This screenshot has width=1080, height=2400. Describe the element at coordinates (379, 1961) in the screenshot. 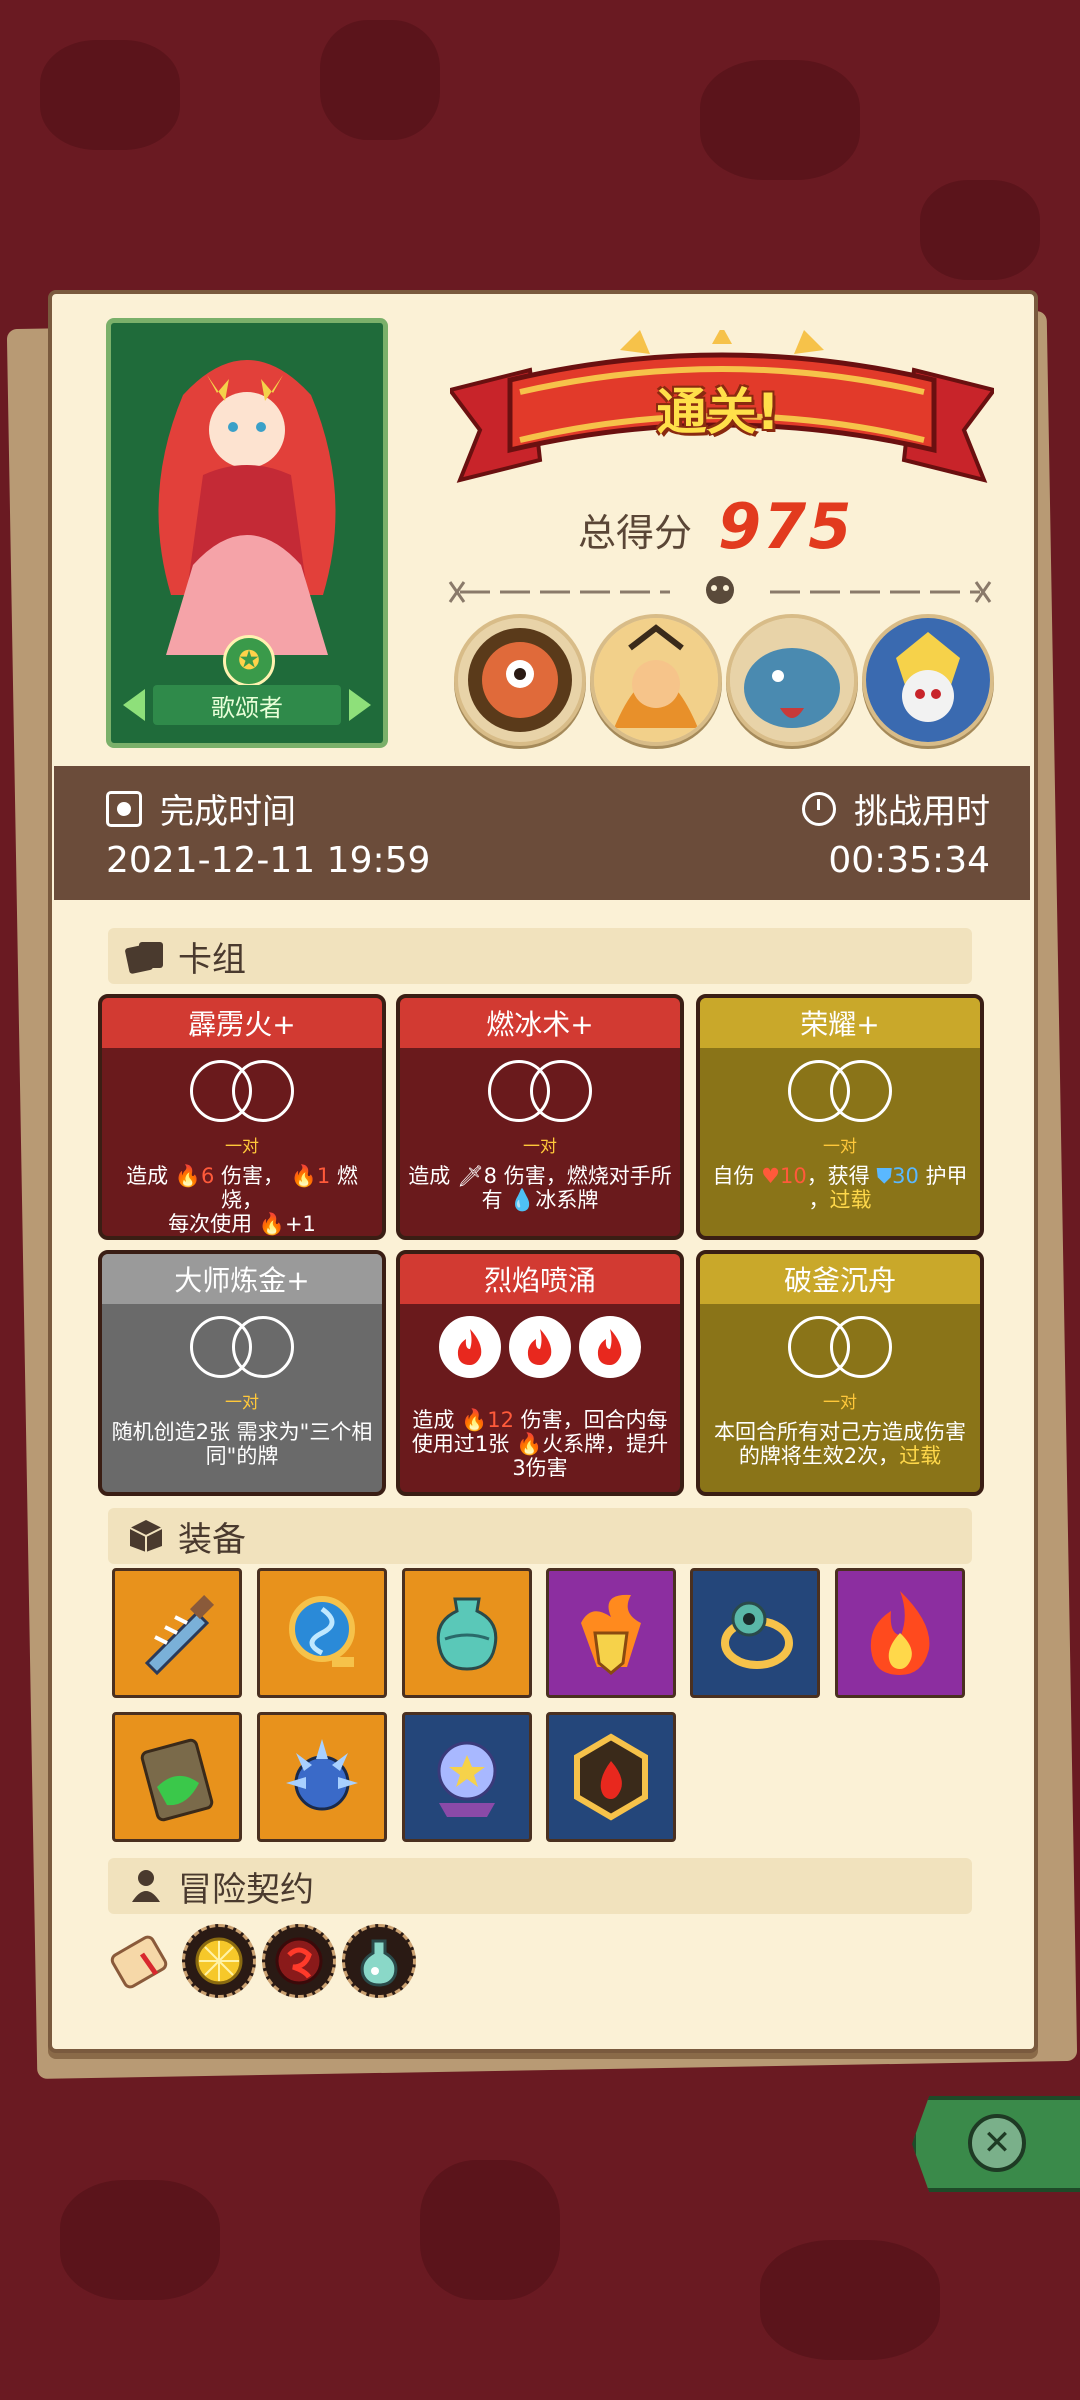

I see `potion-icon` at that location.